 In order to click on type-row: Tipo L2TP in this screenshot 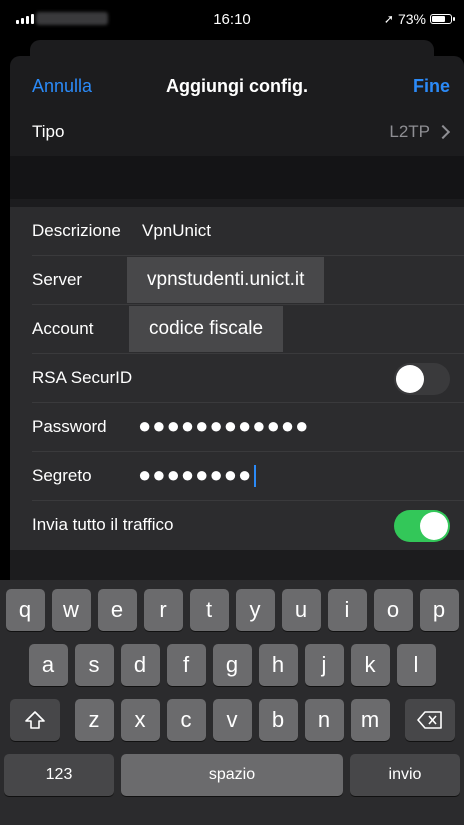, I will do `click(237, 136)`.